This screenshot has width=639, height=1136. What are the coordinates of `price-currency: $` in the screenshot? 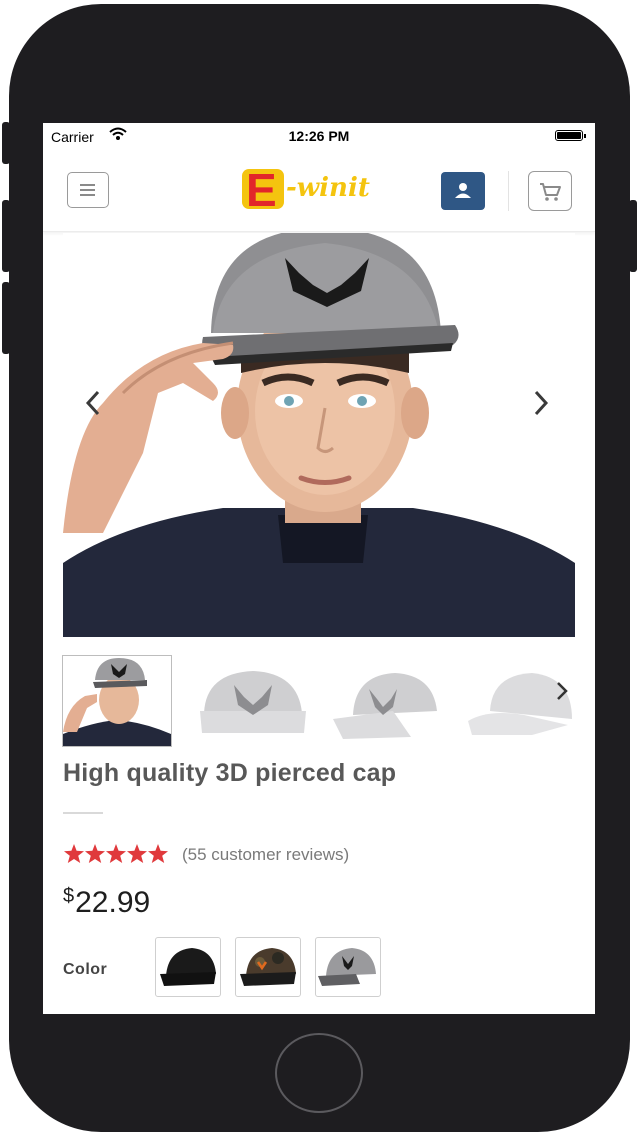 It's located at (69, 896).